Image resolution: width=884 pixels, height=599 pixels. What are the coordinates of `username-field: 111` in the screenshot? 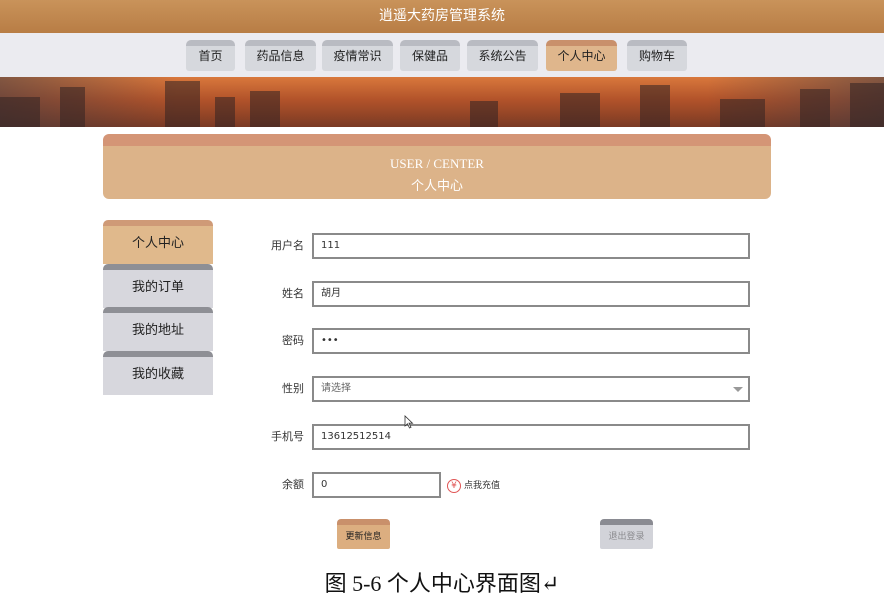 It's located at (531, 246).